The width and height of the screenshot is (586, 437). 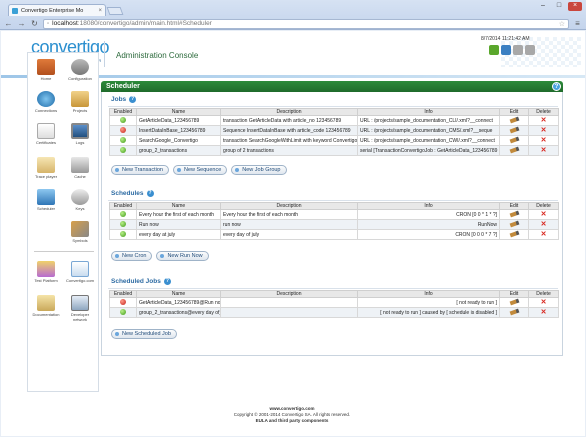 What do you see at coordinates (200, 170) in the screenshot?
I see `new-sequence-button: New Sequence` at bounding box center [200, 170].